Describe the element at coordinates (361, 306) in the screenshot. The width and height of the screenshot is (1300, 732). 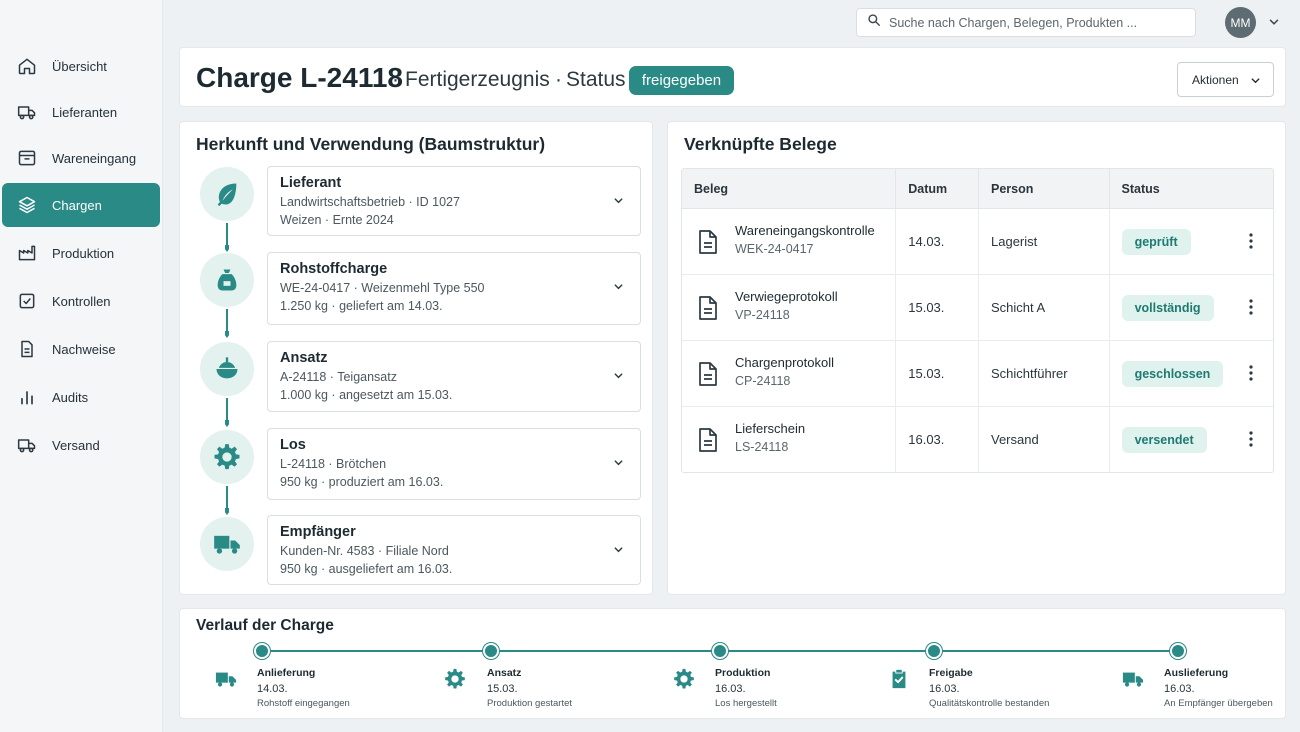
I see `node-detail: 1.250 kg · geliefert am 14.03.` at that location.